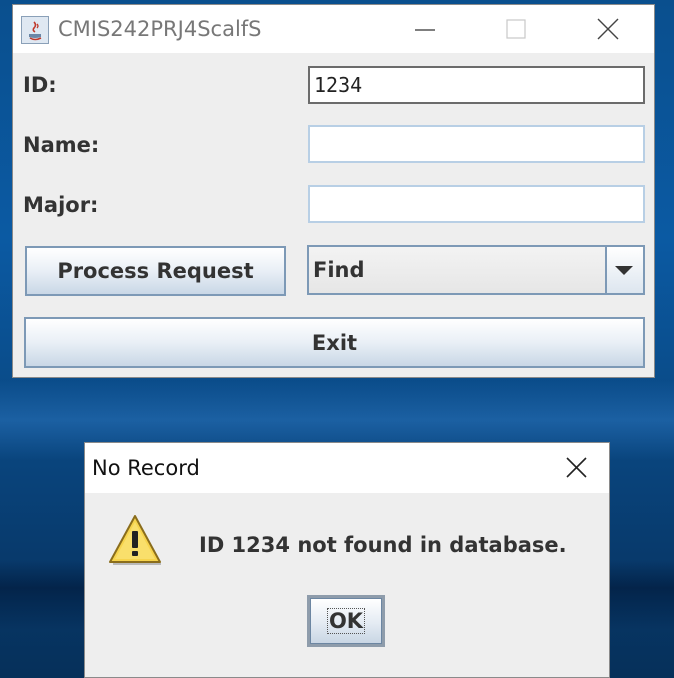  I want to click on title-bar: CMIS242PRJ4ScalfS, so click(333, 29).